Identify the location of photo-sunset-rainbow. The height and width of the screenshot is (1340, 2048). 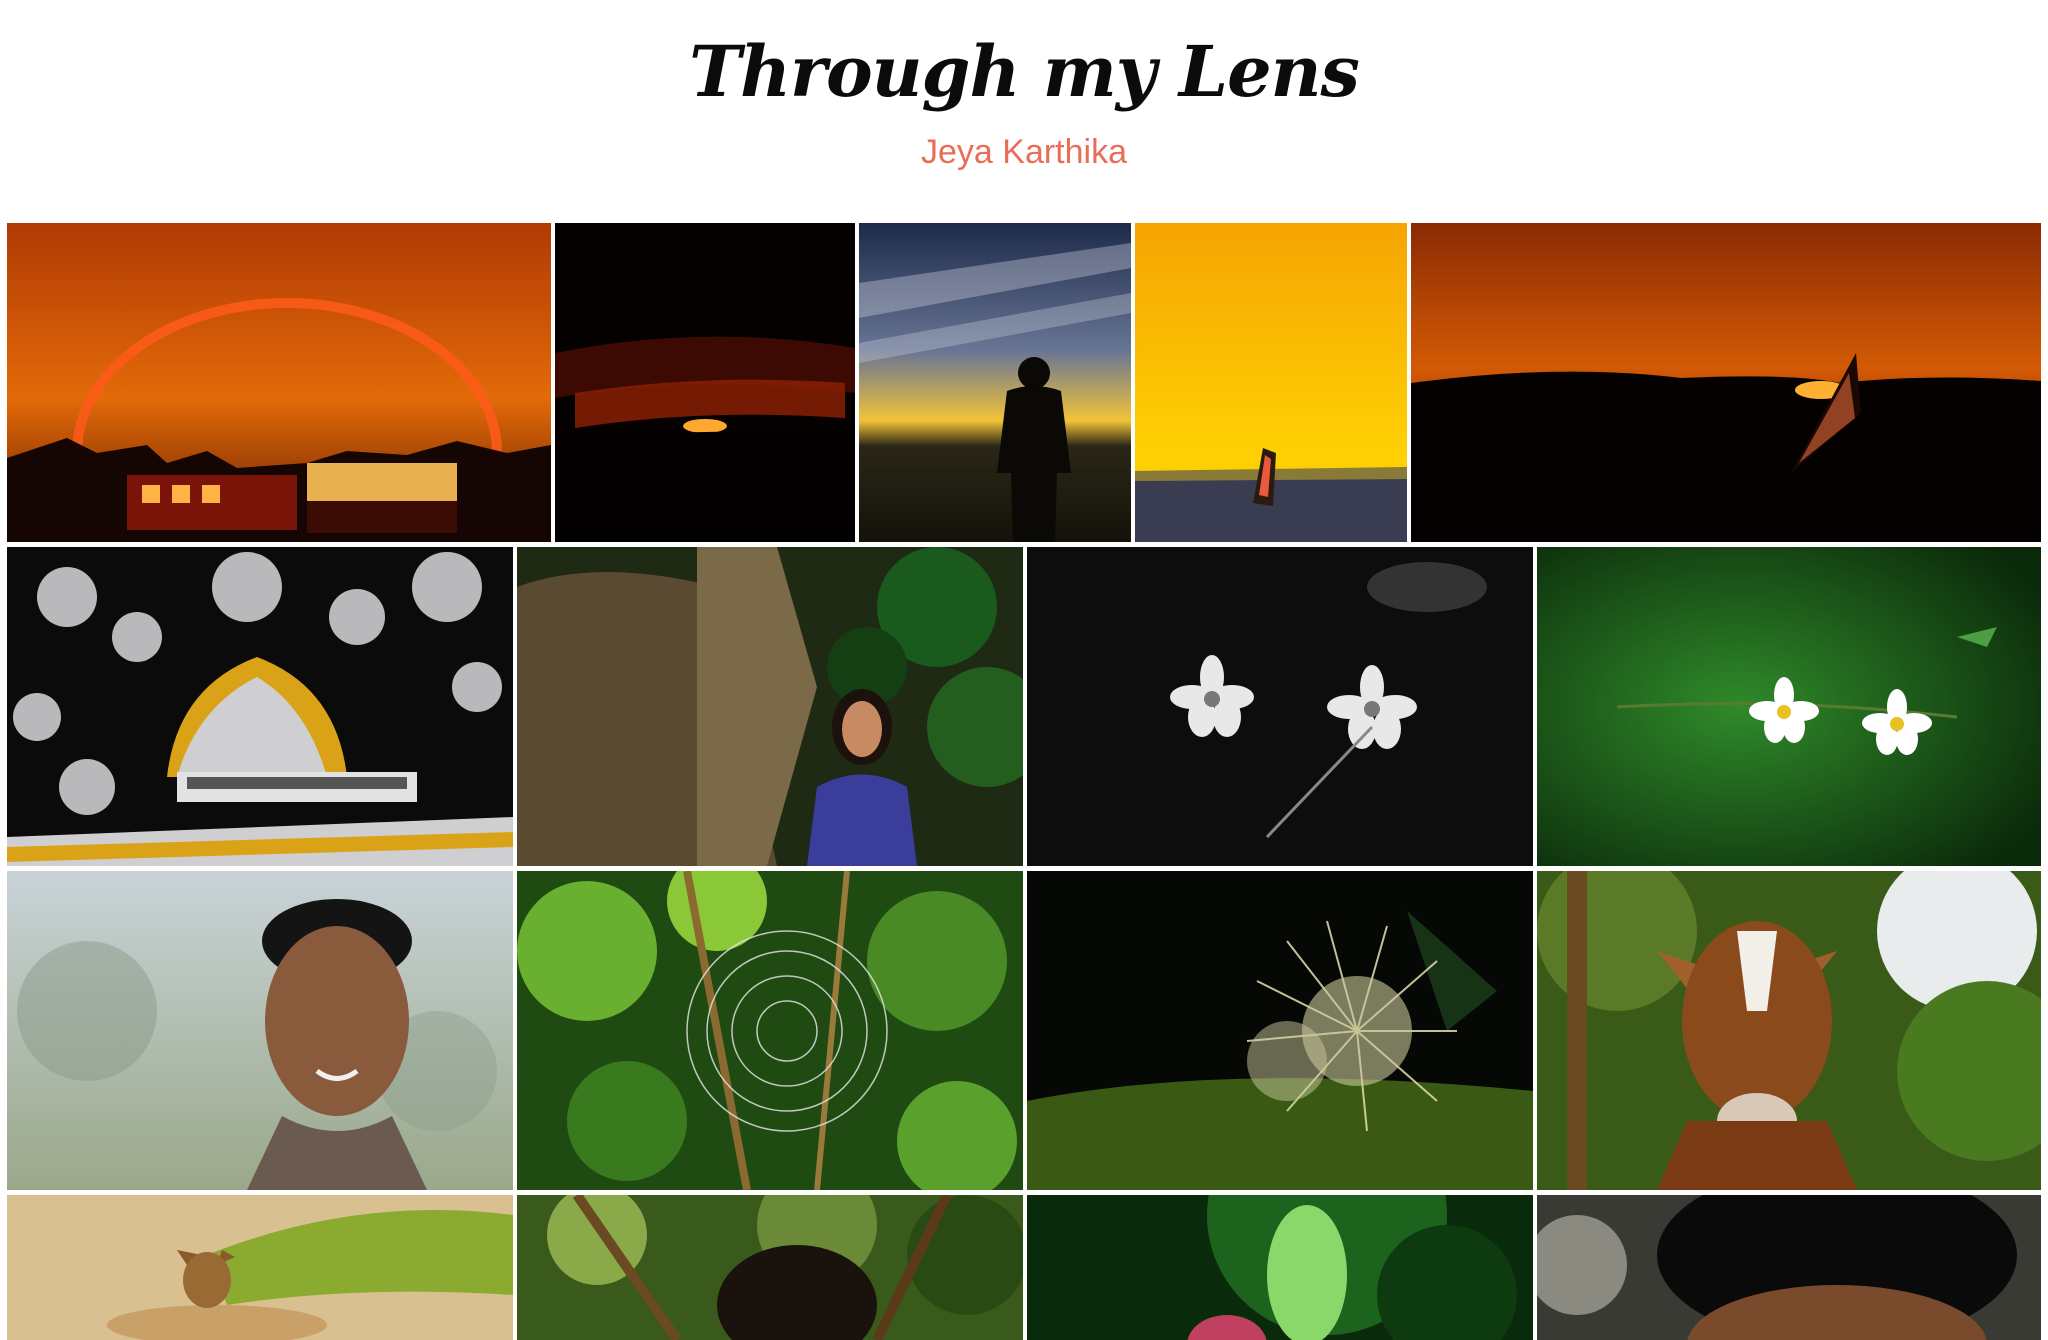
(279, 382).